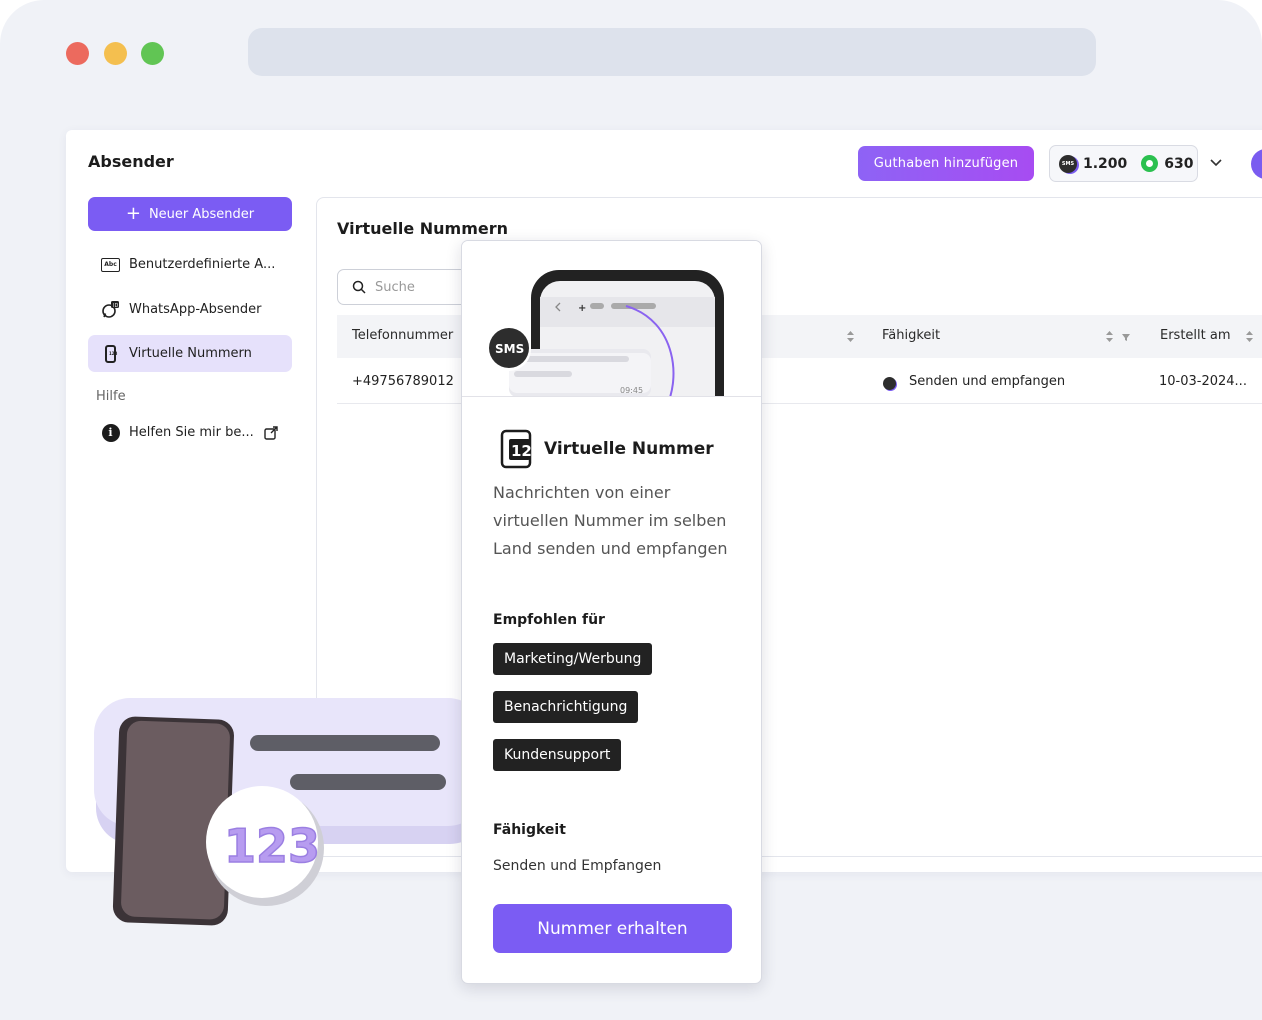  I want to click on capability-cell: Senden und empfangen, so click(987, 381).